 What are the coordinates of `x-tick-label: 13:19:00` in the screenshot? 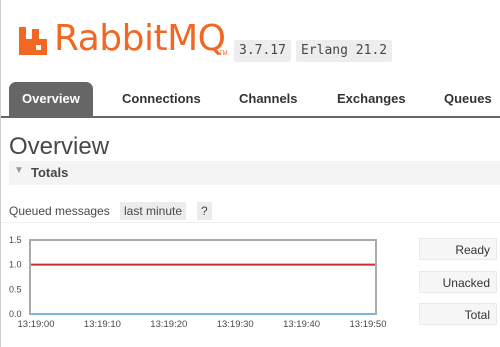 It's located at (36, 324).